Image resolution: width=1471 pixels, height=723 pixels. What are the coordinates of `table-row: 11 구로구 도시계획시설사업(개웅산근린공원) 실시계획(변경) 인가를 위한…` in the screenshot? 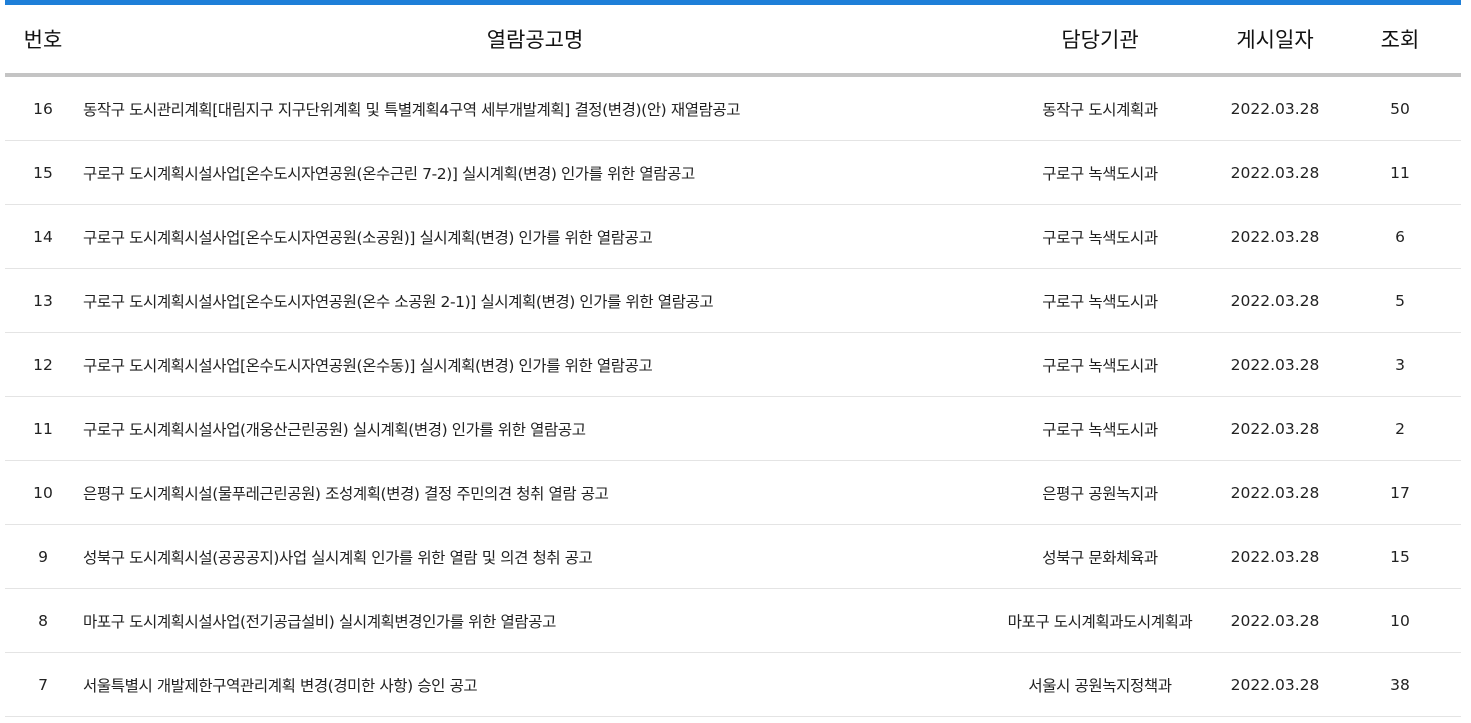 It's located at (733, 428).